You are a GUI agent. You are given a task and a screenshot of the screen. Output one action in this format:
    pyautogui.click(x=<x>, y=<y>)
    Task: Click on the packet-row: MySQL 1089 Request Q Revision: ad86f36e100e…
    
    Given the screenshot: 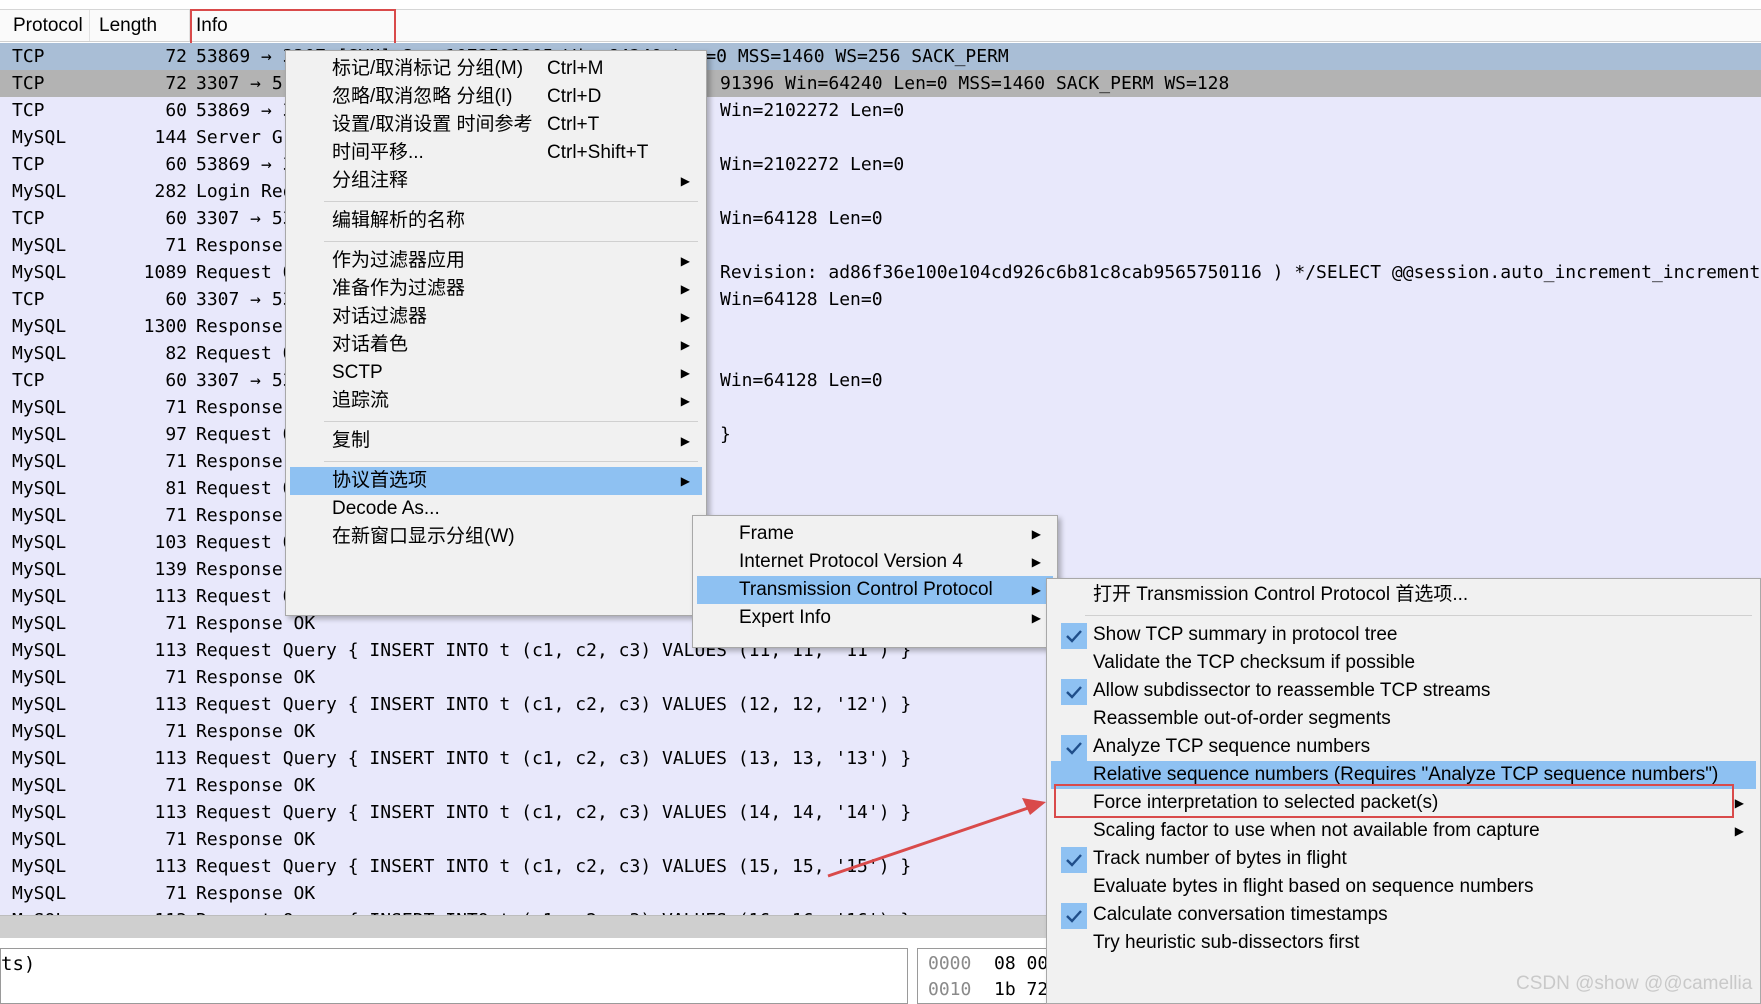 What is the action you would take?
    pyautogui.click(x=880, y=272)
    